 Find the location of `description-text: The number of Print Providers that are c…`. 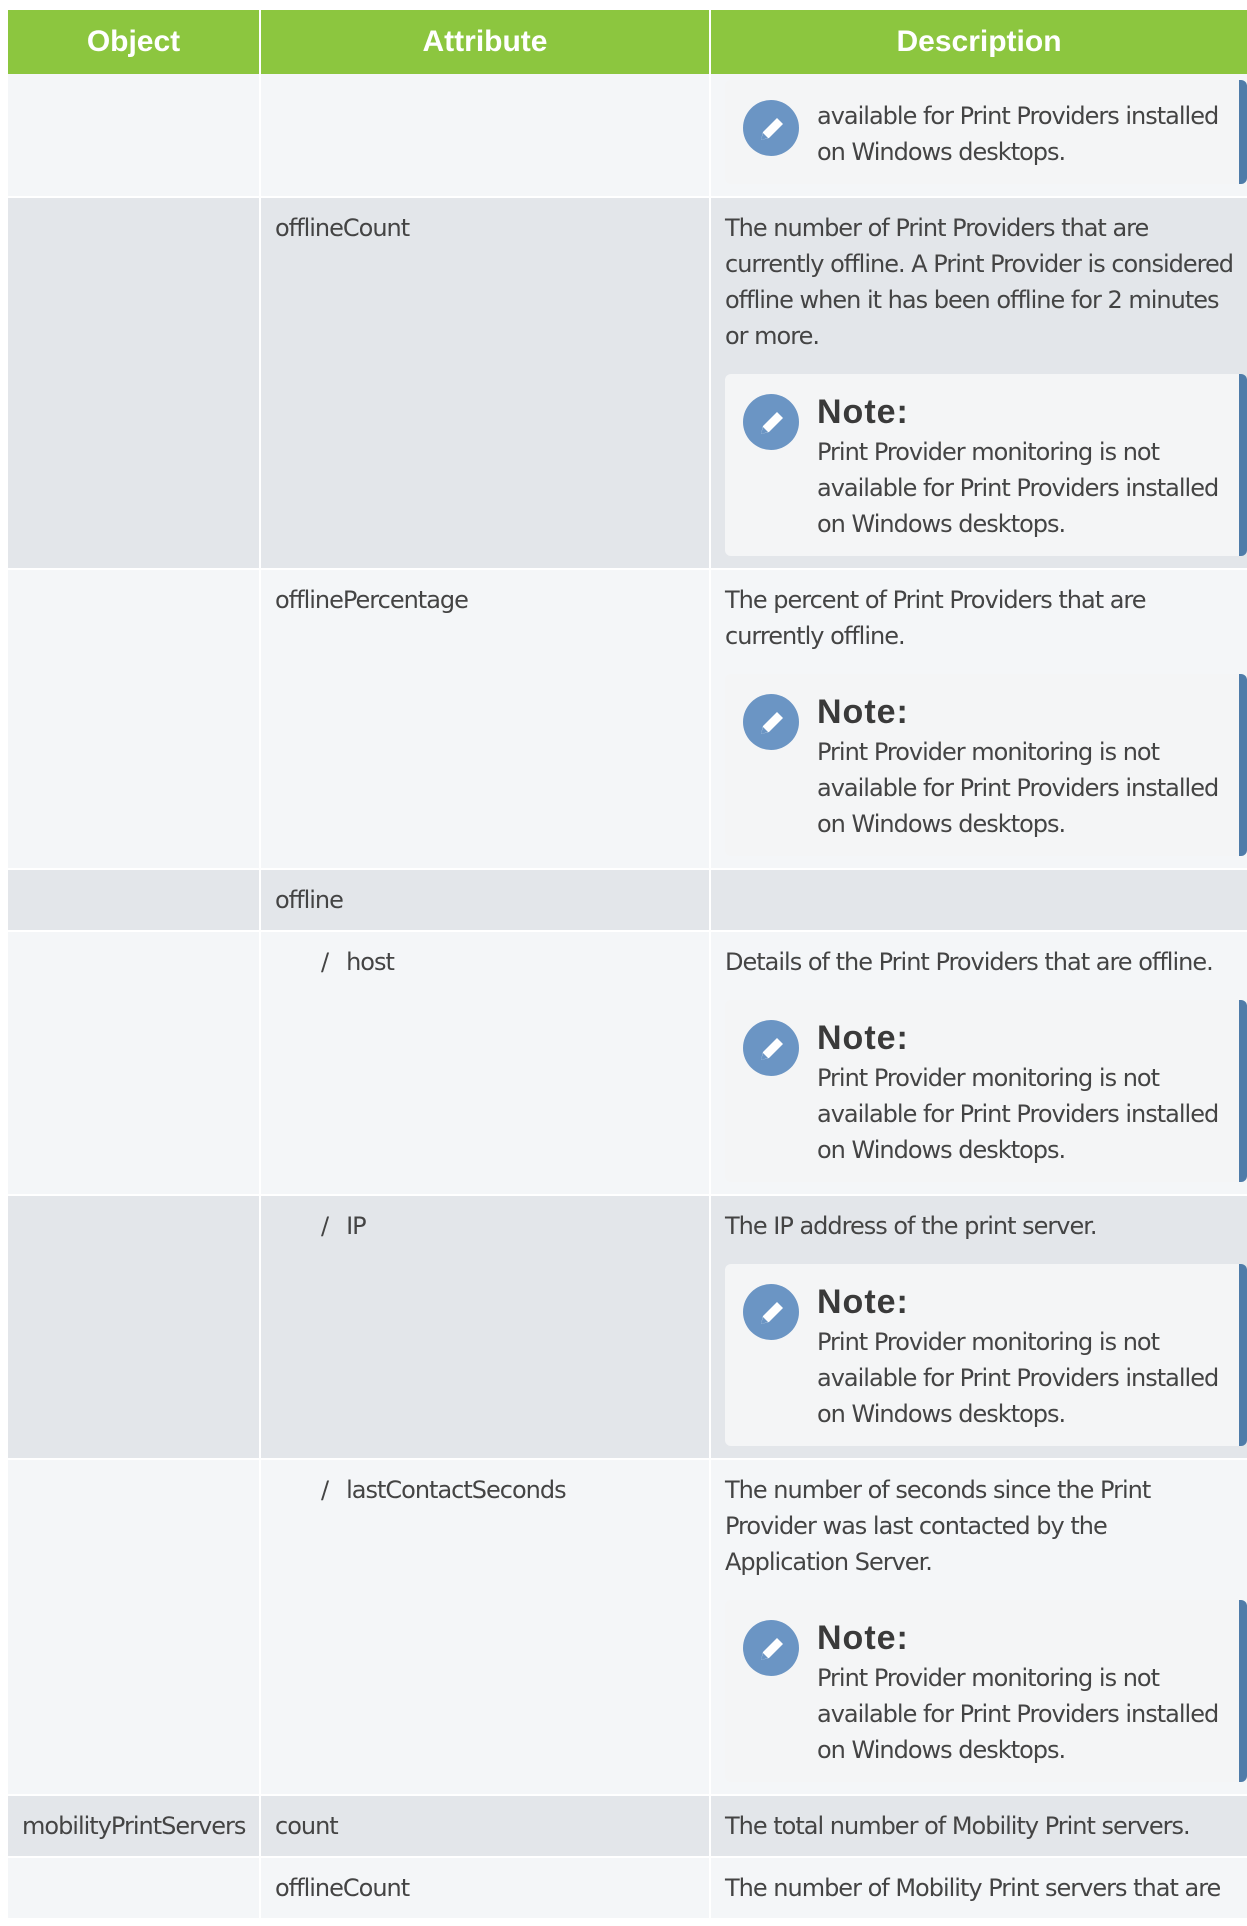

description-text: The number of Print Providers that are c… is located at coordinates (979, 282).